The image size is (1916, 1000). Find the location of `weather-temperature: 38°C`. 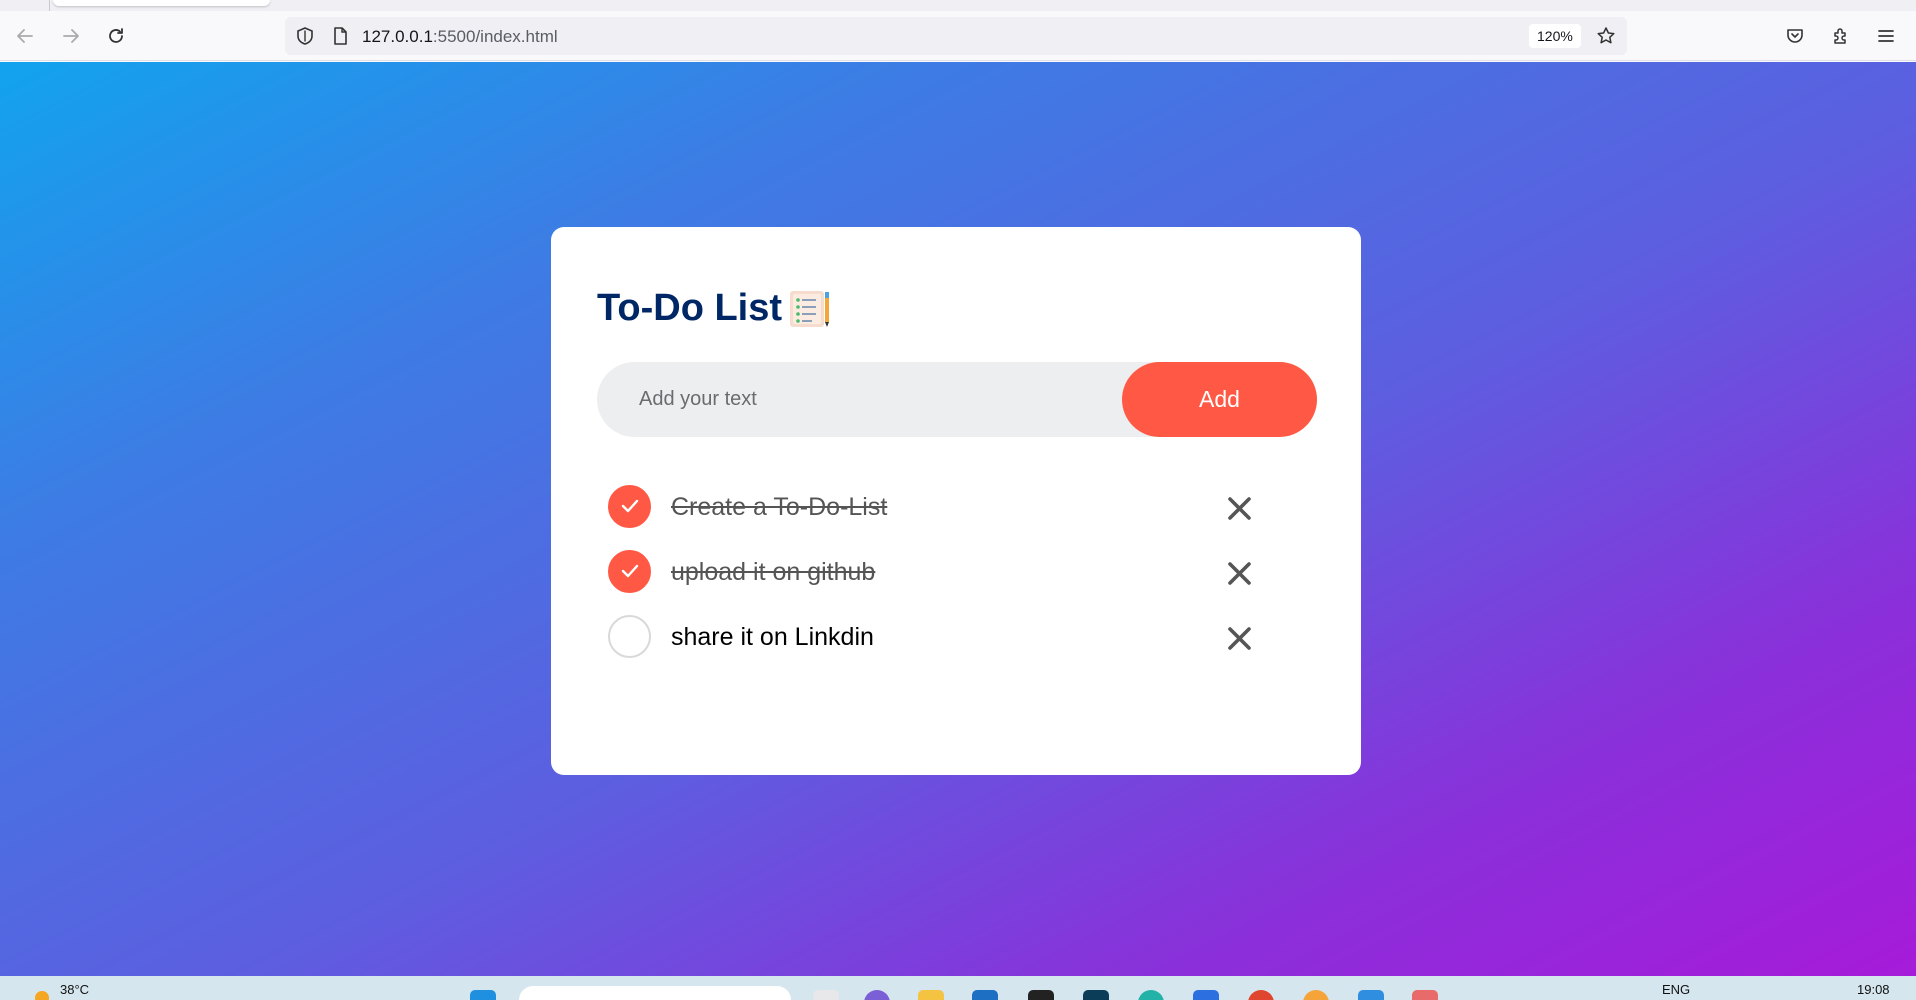

weather-temperature: 38°C is located at coordinates (74, 989).